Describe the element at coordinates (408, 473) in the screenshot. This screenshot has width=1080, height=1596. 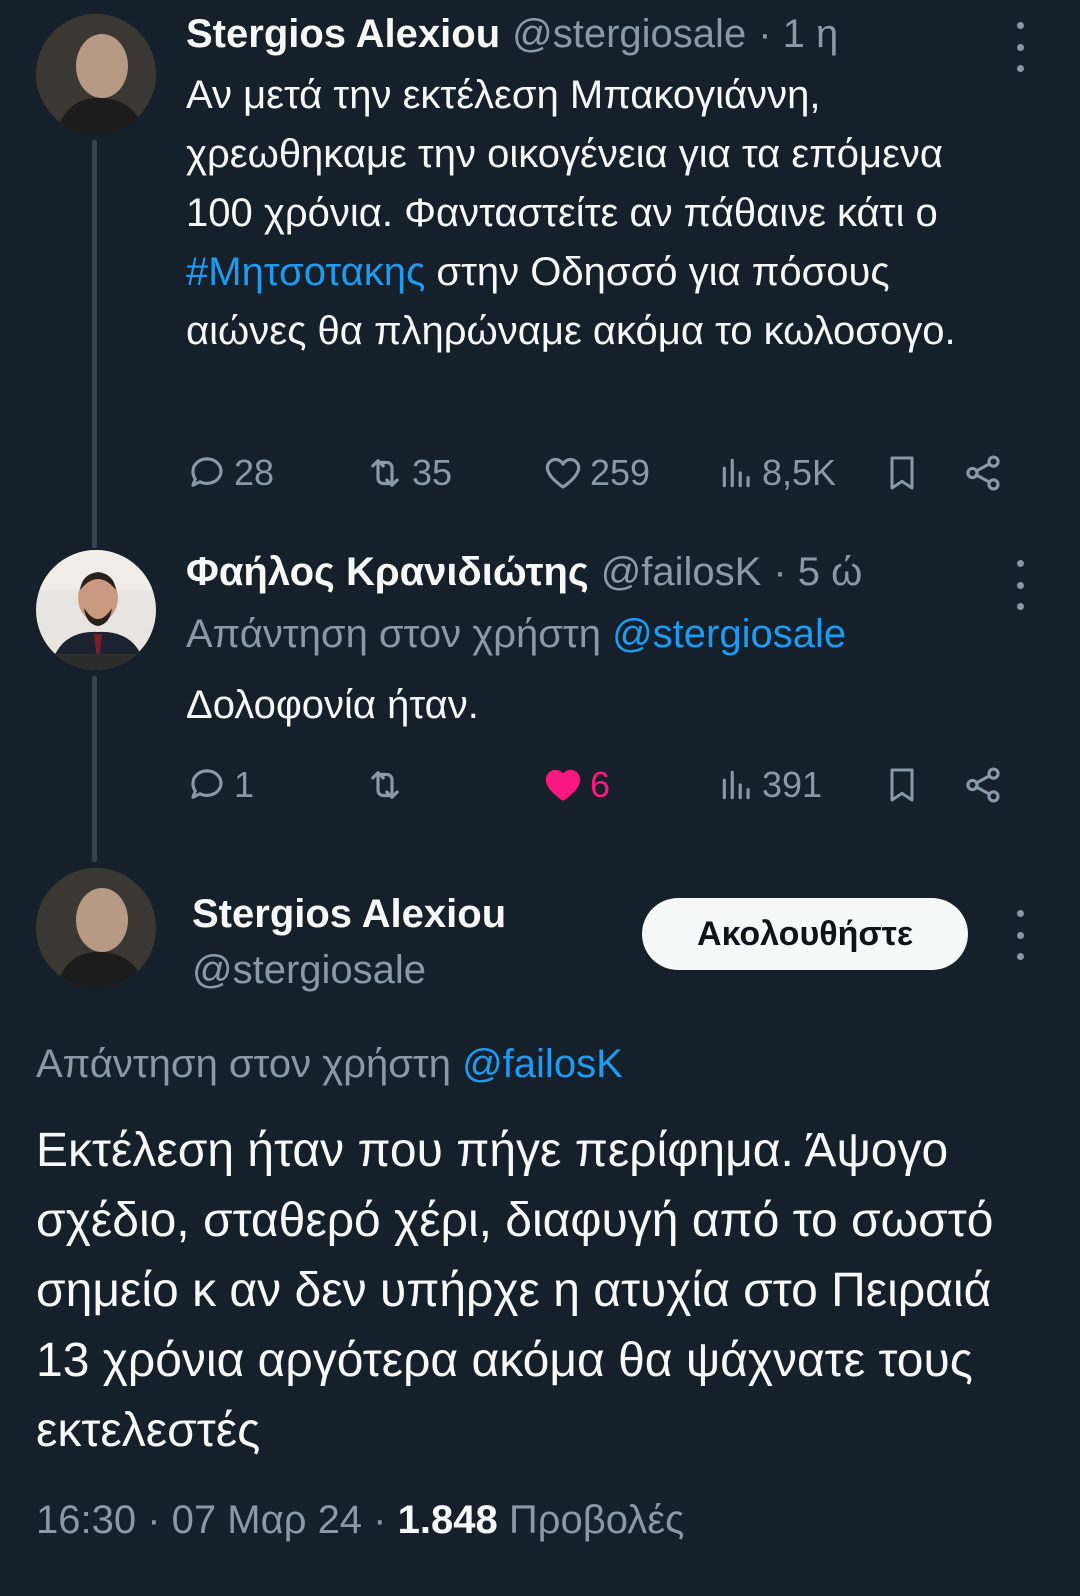
I see `retweet-button: 35` at that location.